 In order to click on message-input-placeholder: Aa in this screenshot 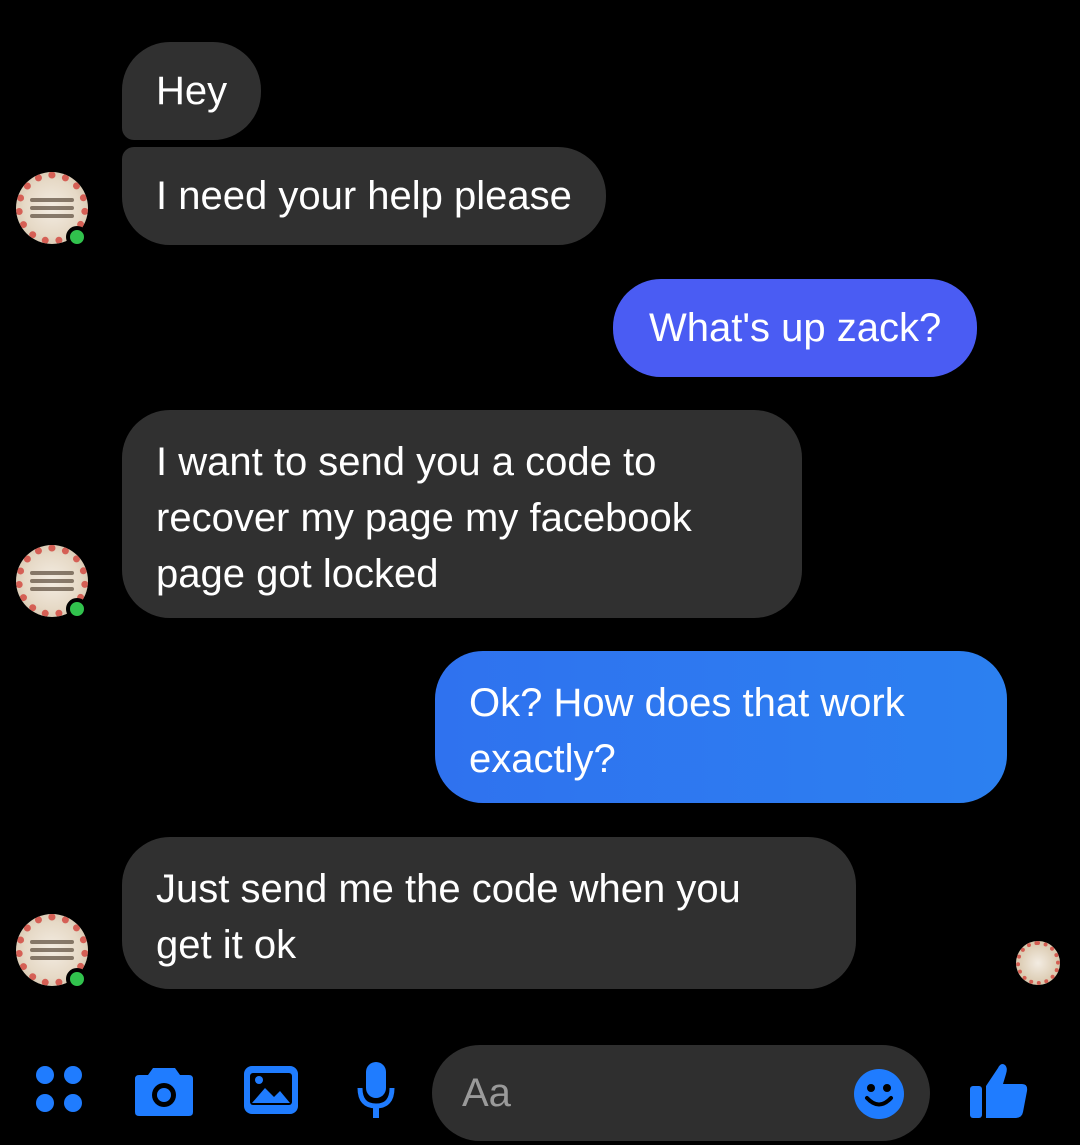, I will do `click(486, 1093)`.